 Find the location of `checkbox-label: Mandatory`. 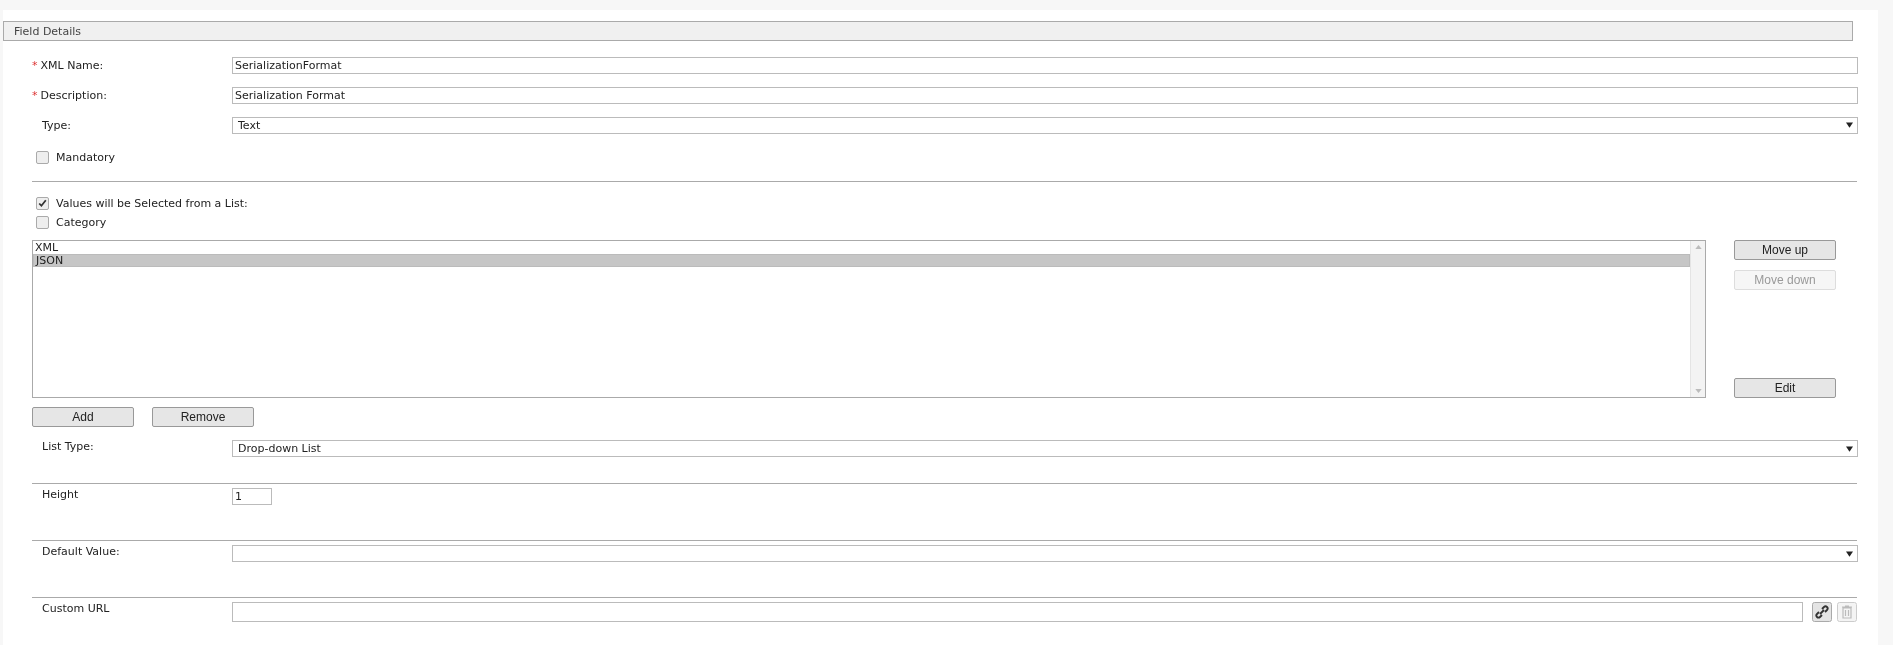

checkbox-label: Mandatory is located at coordinates (85, 157).